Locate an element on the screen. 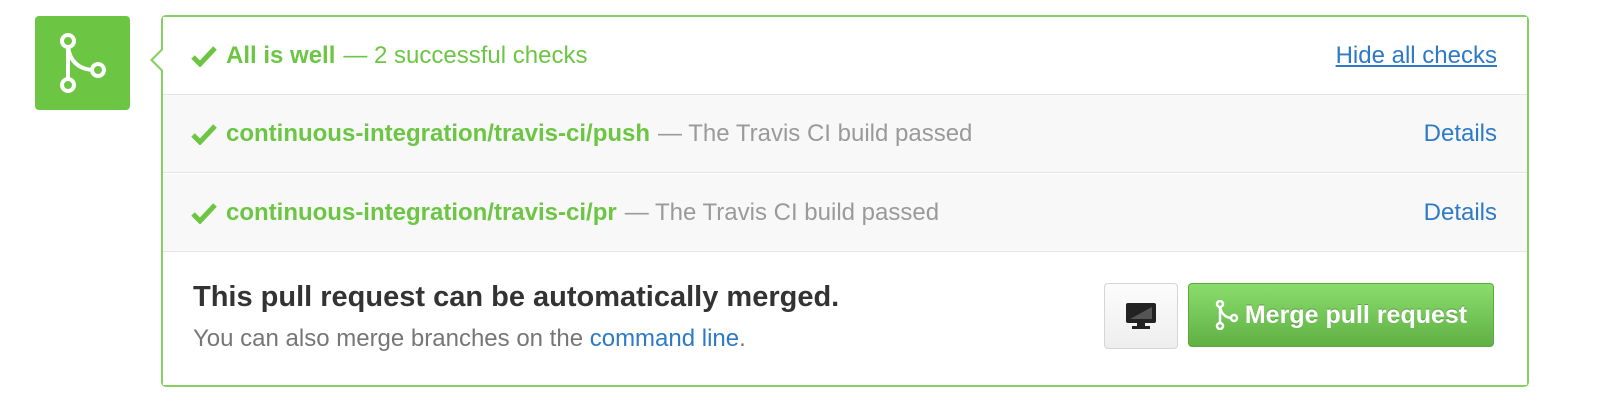 The height and width of the screenshot is (406, 1598). merge-subtitle-suffix: . is located at coordinates (742, 338).